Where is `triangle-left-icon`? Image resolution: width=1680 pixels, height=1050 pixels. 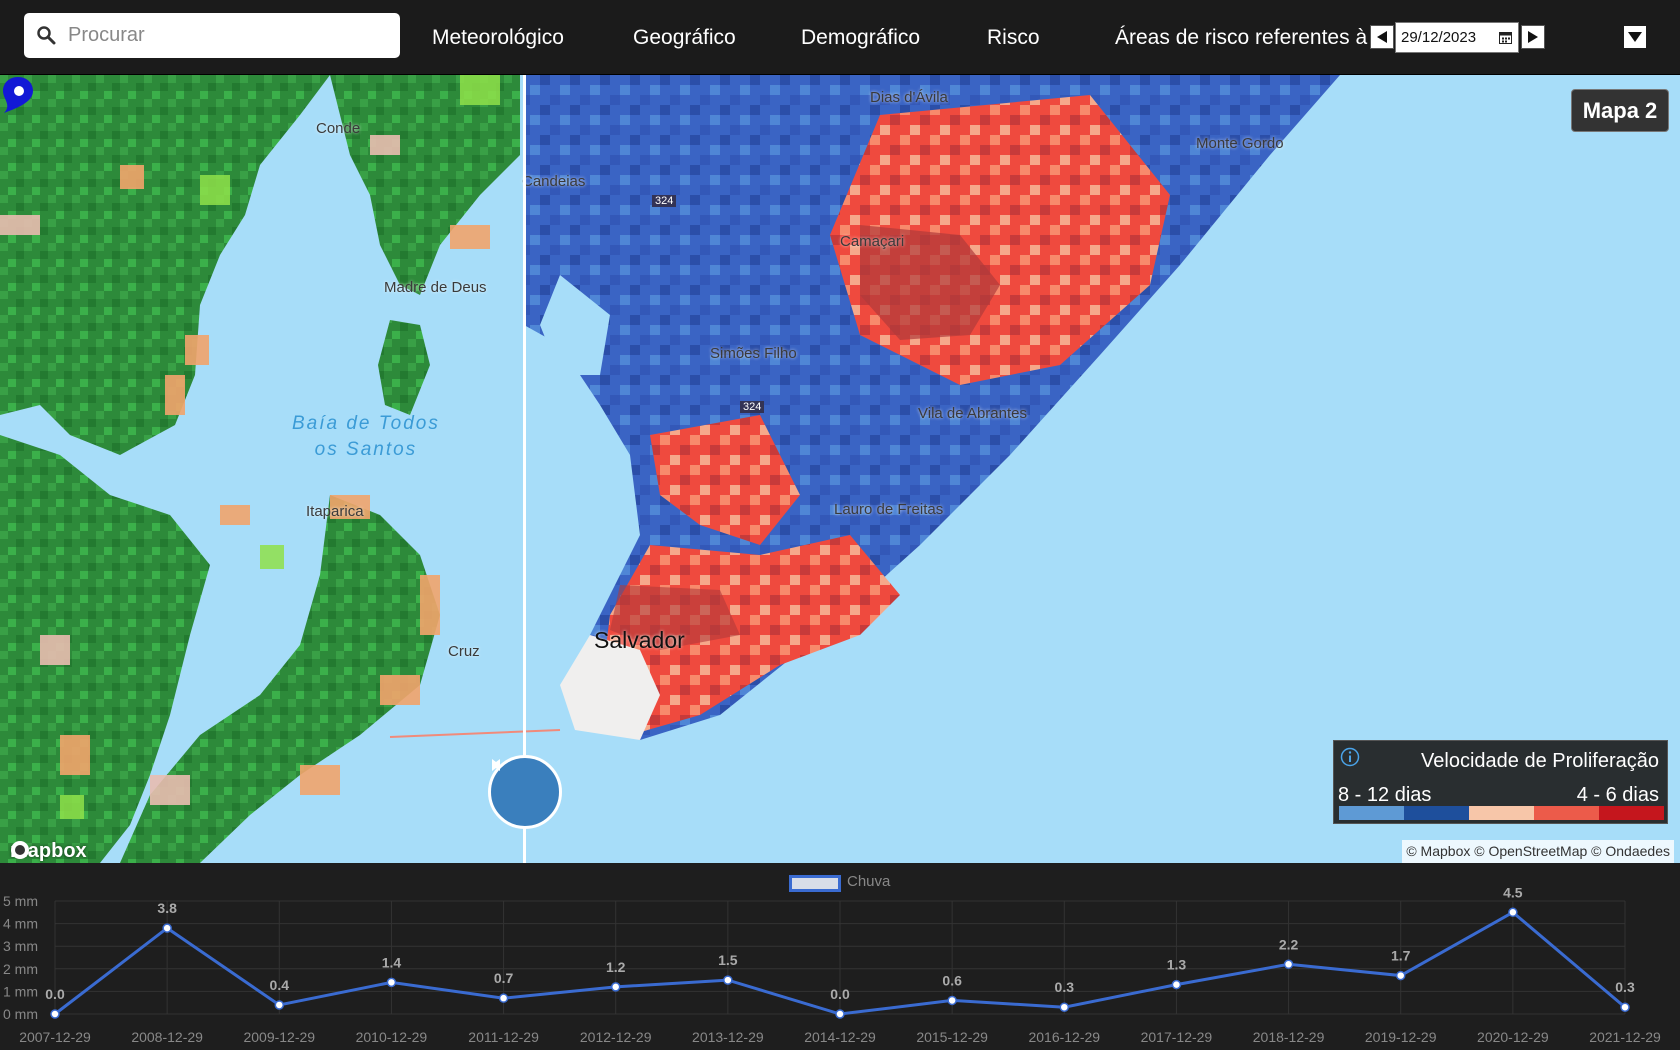 triangle-left-icon is located at coordinates (1382, 37).